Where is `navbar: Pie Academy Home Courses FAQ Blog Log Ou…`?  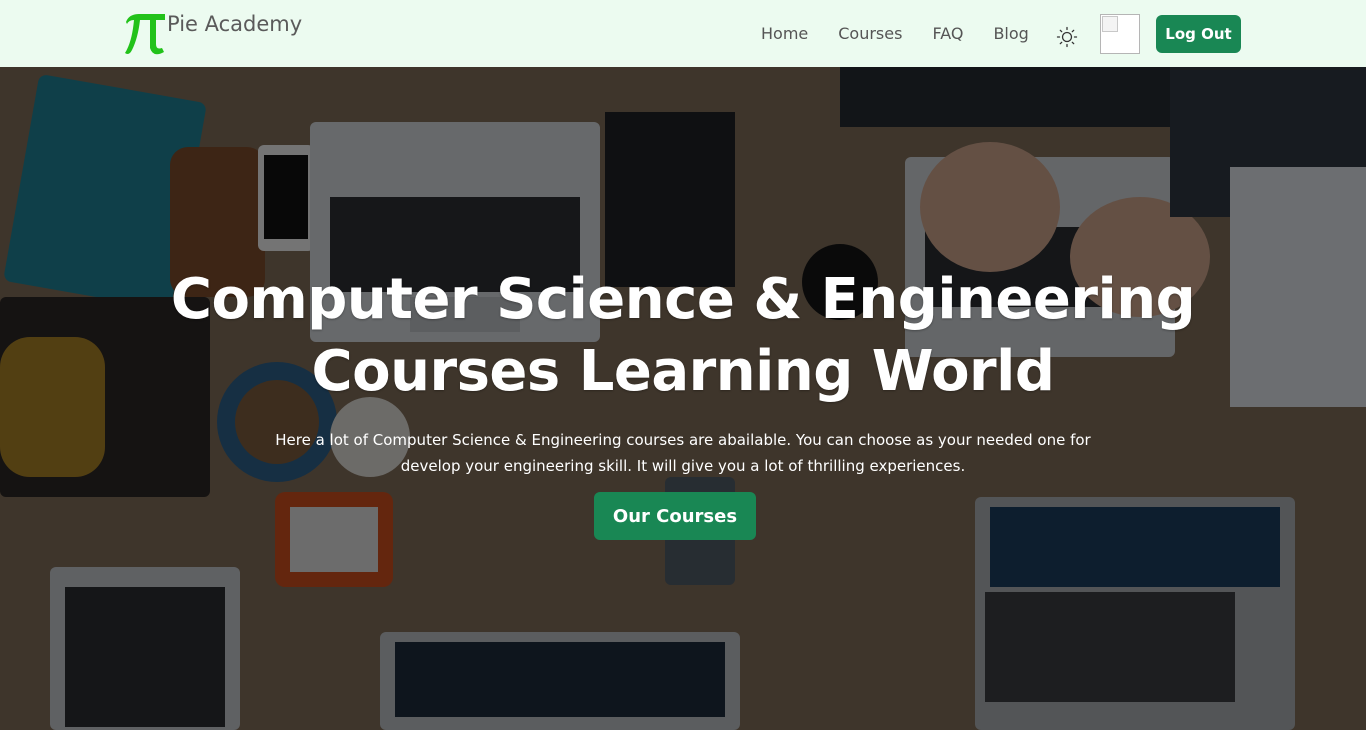
navbar: Pie Academy Home Courses FAQ Blog Log Ou… is located at coordinates (683, 33).